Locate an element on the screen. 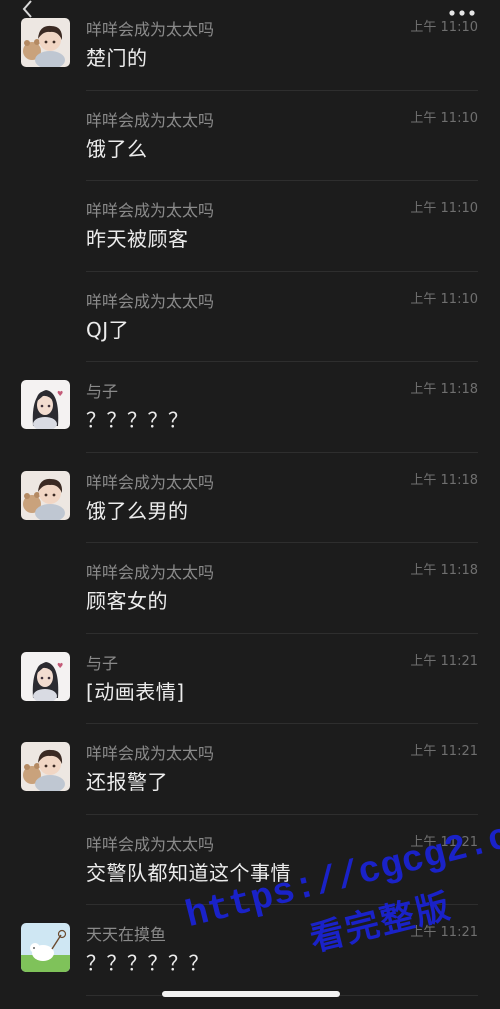  message-text: 楚门的 is located at coordinates (117, 58).